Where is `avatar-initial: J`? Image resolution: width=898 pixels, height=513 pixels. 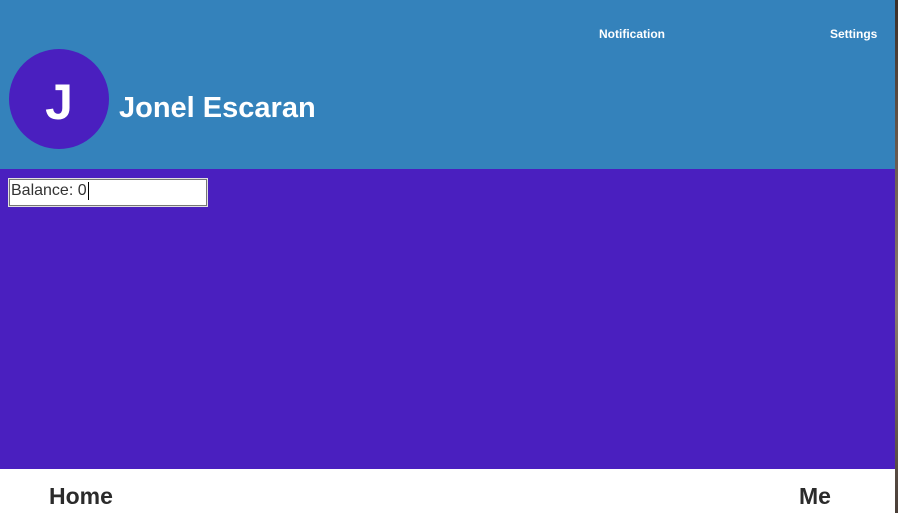 avatar-initial: J is located at coordinates (59, 102).